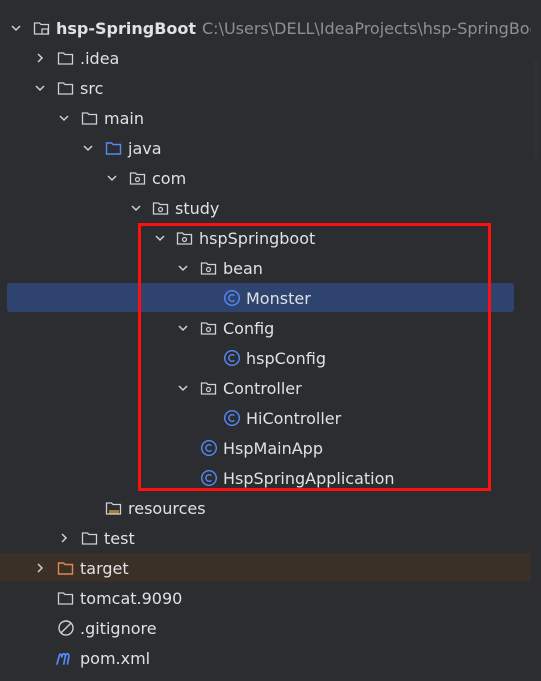 The height and width of the screenshot is (681, 541). I want to click on module-folder-icon, so click(42, 28).